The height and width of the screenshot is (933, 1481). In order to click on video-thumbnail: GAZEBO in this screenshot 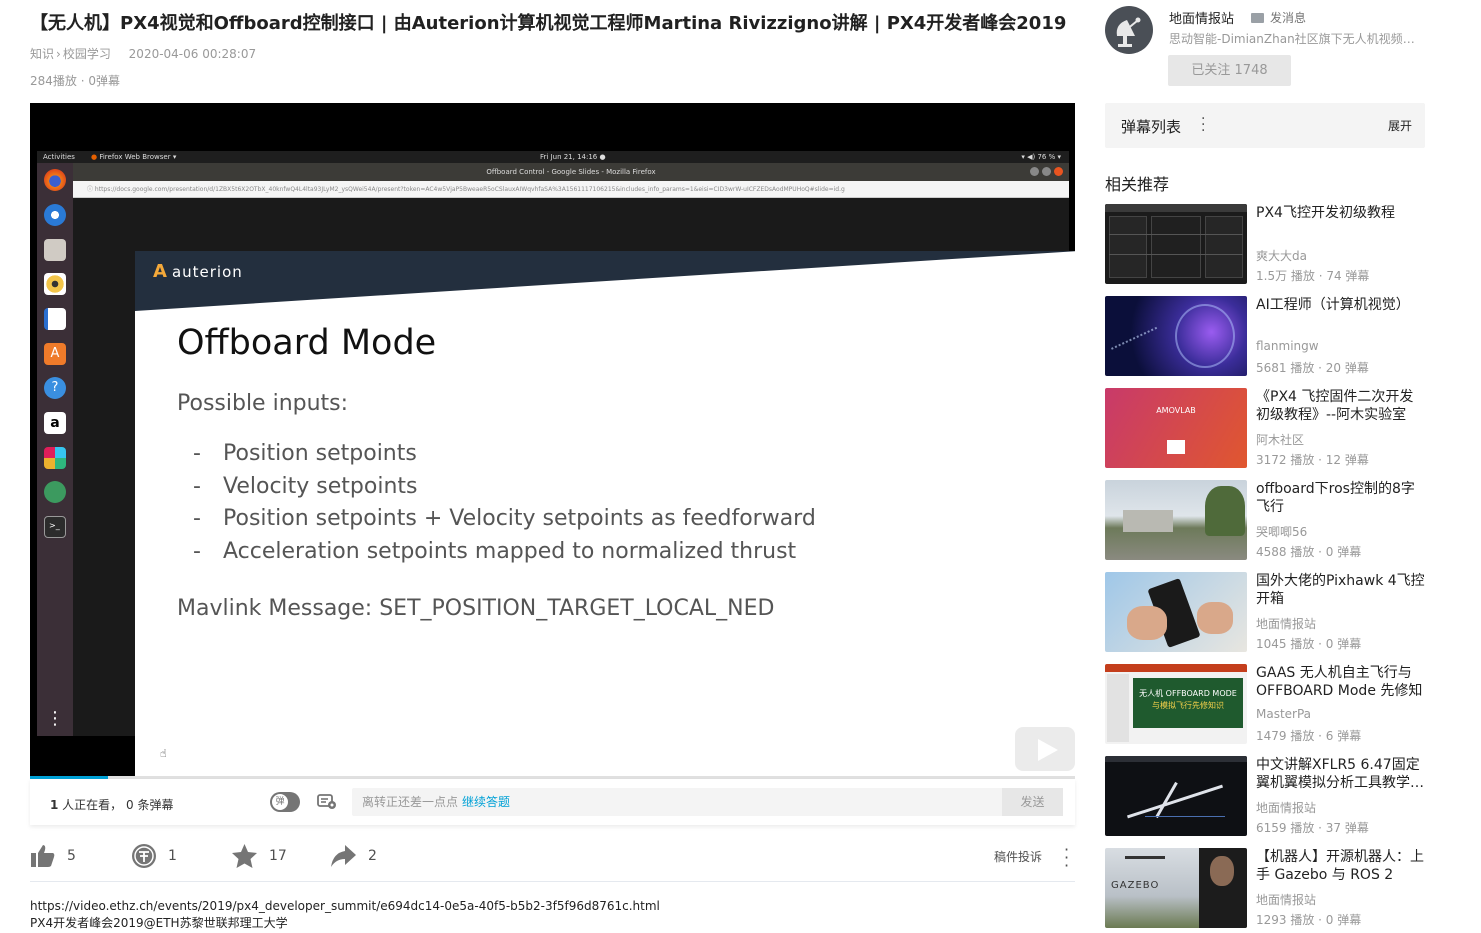, I will do `click(1176, 888)`.